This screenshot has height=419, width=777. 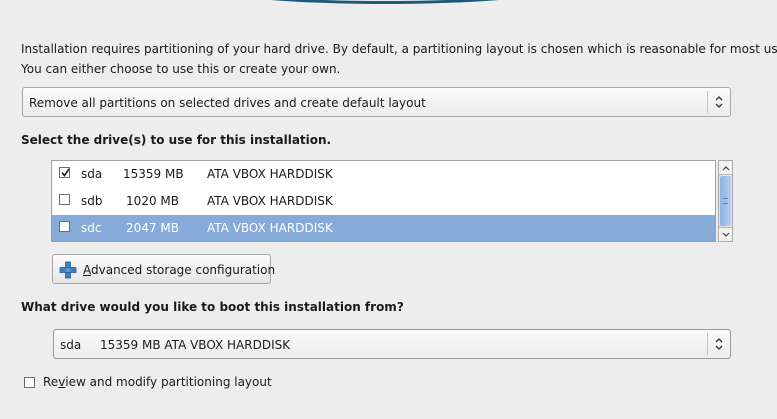 I want to click on grip-icon, so click(x=725, y=201).